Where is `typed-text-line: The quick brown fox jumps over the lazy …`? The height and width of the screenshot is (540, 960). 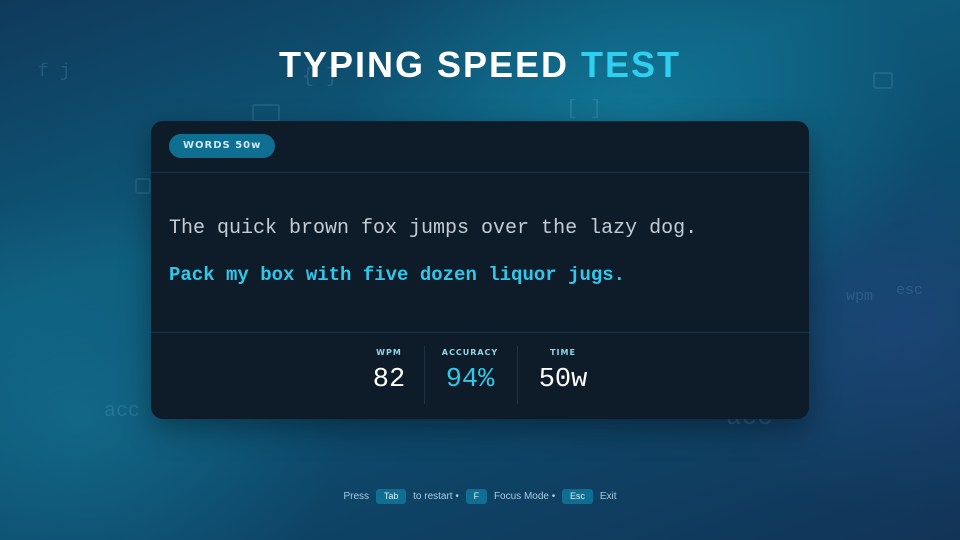
typed-text-line: The quick brown fox jumps over the lazy … is located at coordinates (433, 228).